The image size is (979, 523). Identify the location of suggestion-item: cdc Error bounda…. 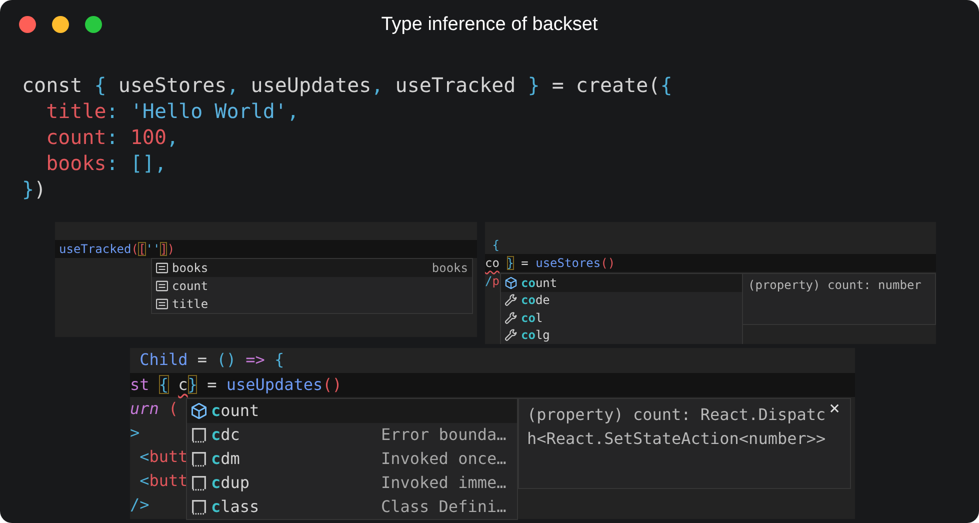
(352, 435).